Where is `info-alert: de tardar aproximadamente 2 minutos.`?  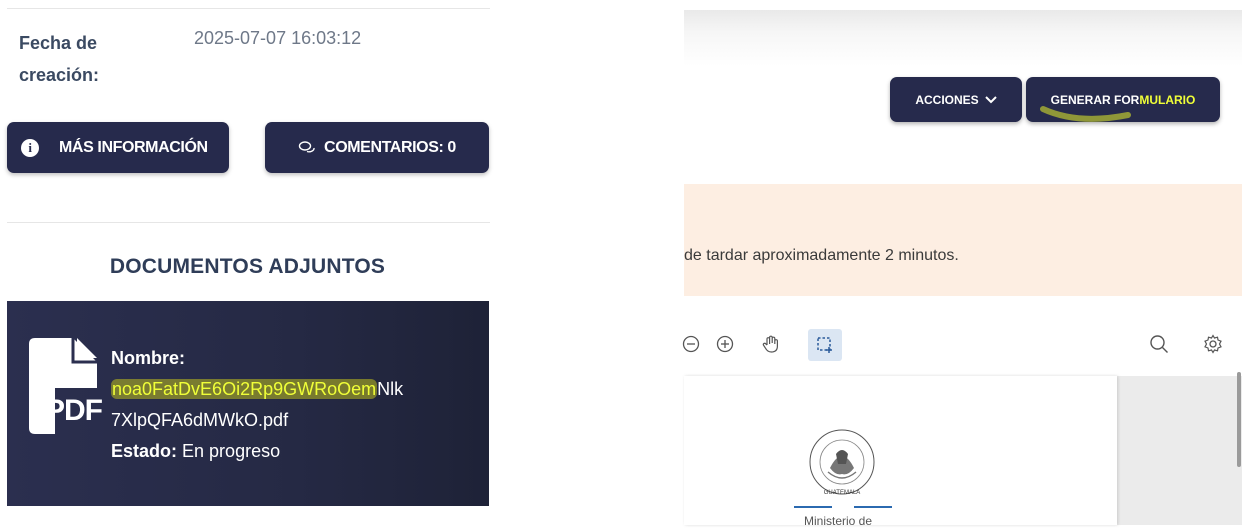
info-alert: de tardar aproximadamente 2 minutos. is located at coordinates (963, 240).